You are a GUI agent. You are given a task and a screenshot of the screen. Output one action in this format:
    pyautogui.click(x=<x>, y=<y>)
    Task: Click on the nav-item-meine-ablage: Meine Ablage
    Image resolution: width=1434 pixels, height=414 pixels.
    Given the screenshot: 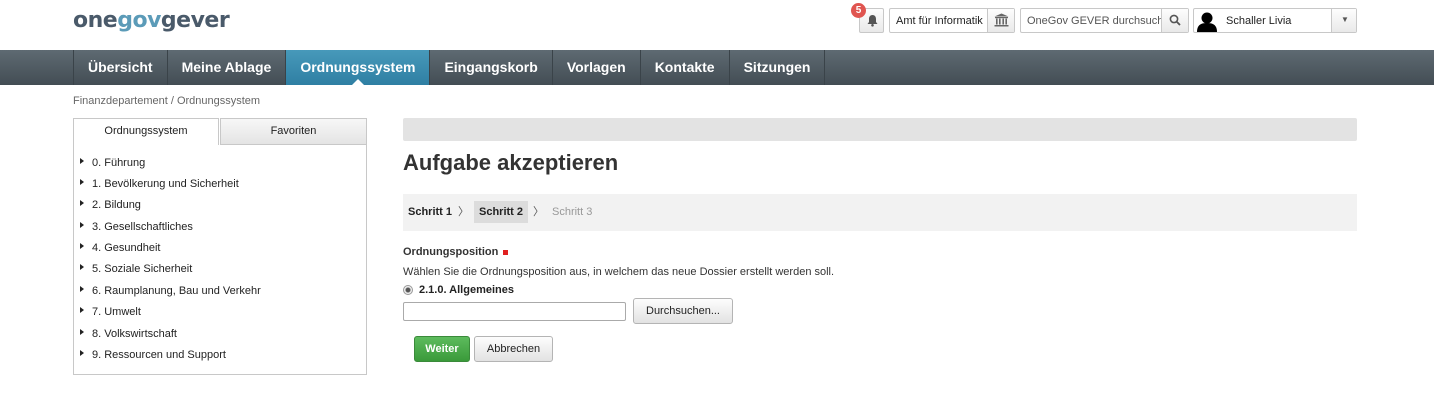 What is the action you would take?
    pyautogui.click(x=227, y=67)
    